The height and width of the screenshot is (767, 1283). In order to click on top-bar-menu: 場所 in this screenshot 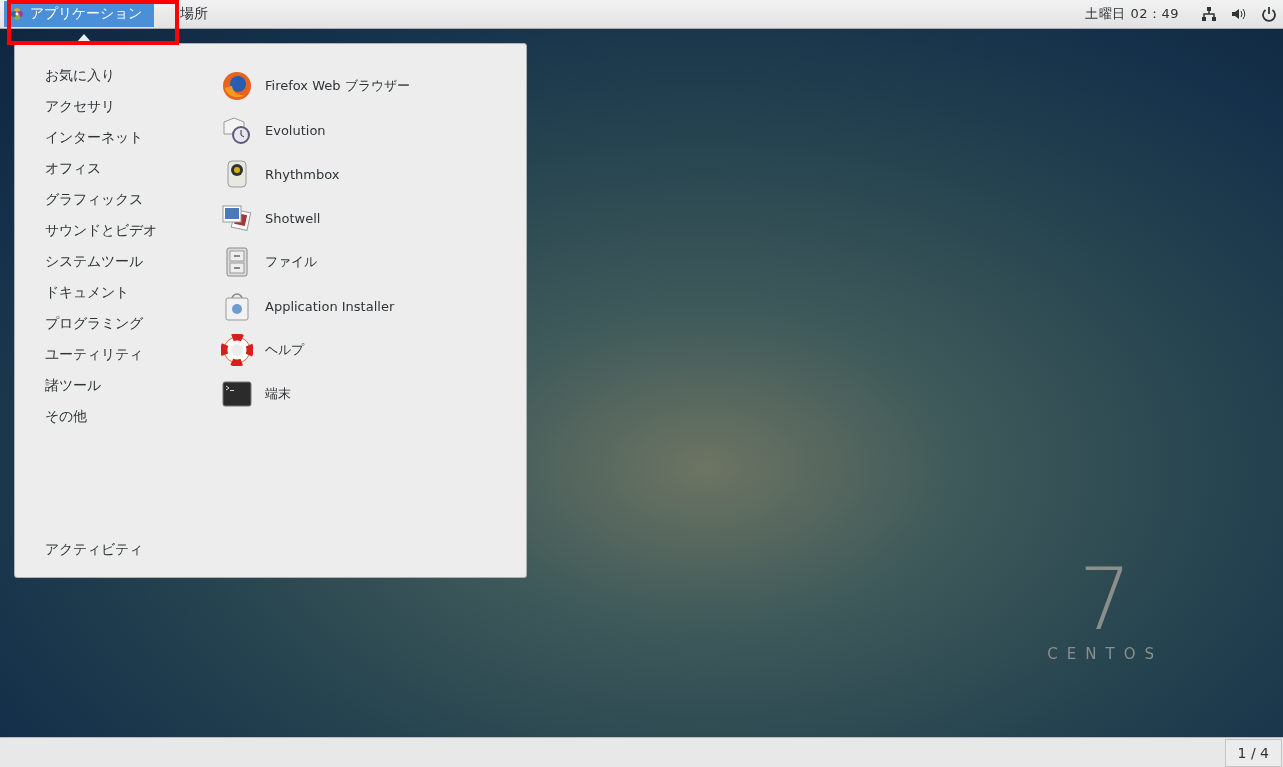, I will do `click(195, 14)`.